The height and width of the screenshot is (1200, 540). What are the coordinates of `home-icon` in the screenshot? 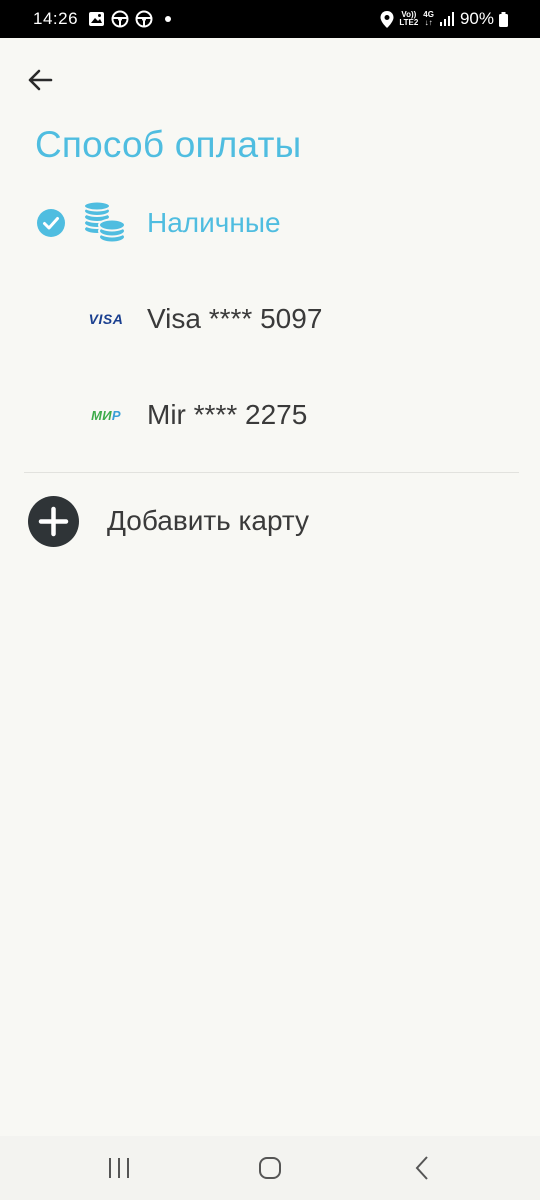 It's located at (270, 1168).